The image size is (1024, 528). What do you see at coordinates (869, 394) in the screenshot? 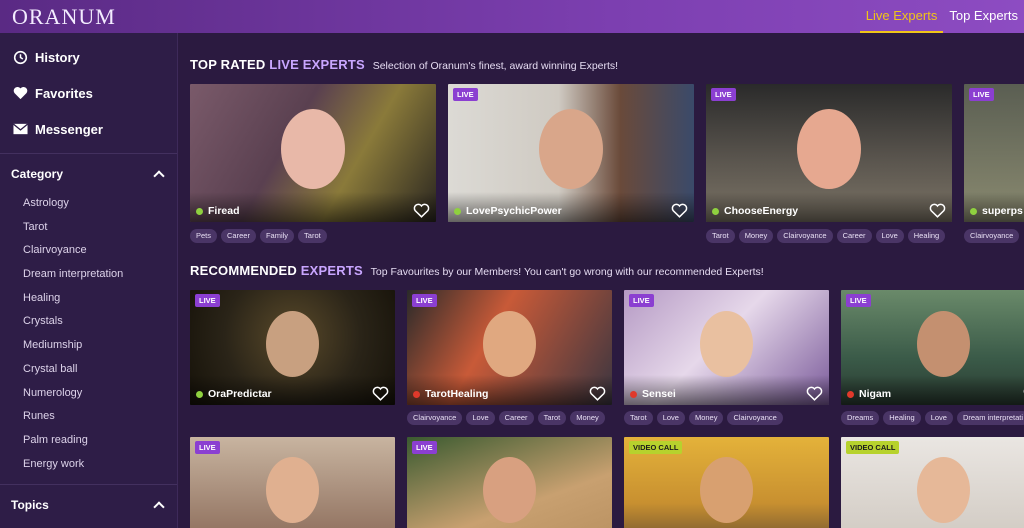
I see `expert-name: Nigam` at bounding box center [869, 394].